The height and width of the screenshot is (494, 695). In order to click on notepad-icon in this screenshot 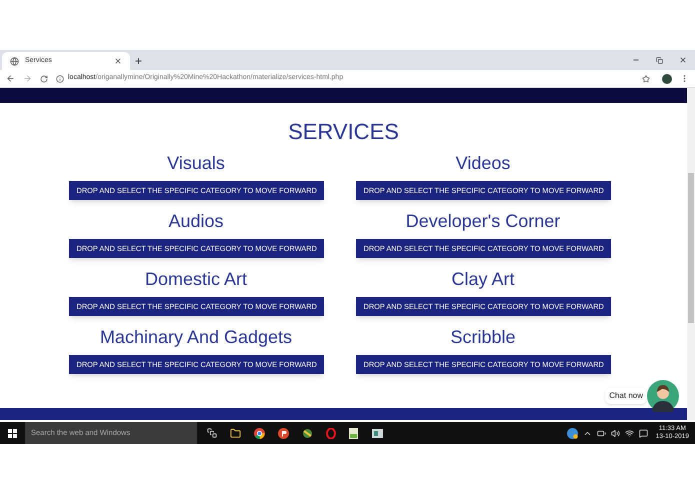, I will do `click(354, 433)`.